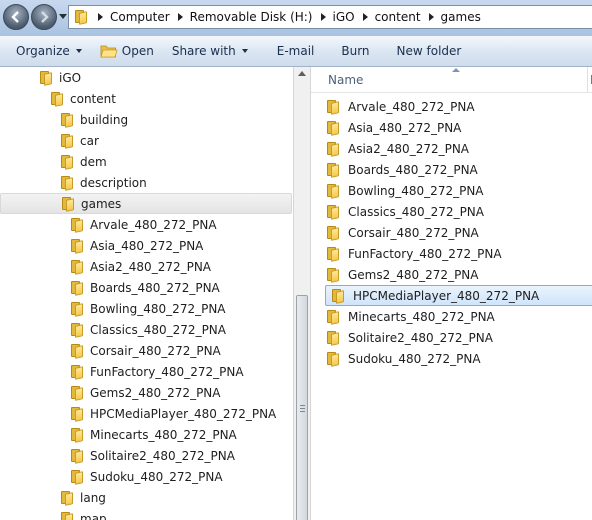 This screenshot has height=520, width=592. I want to click on tree-item: HPCMediaPlayer_480_272_PNA, so click(138, 413).